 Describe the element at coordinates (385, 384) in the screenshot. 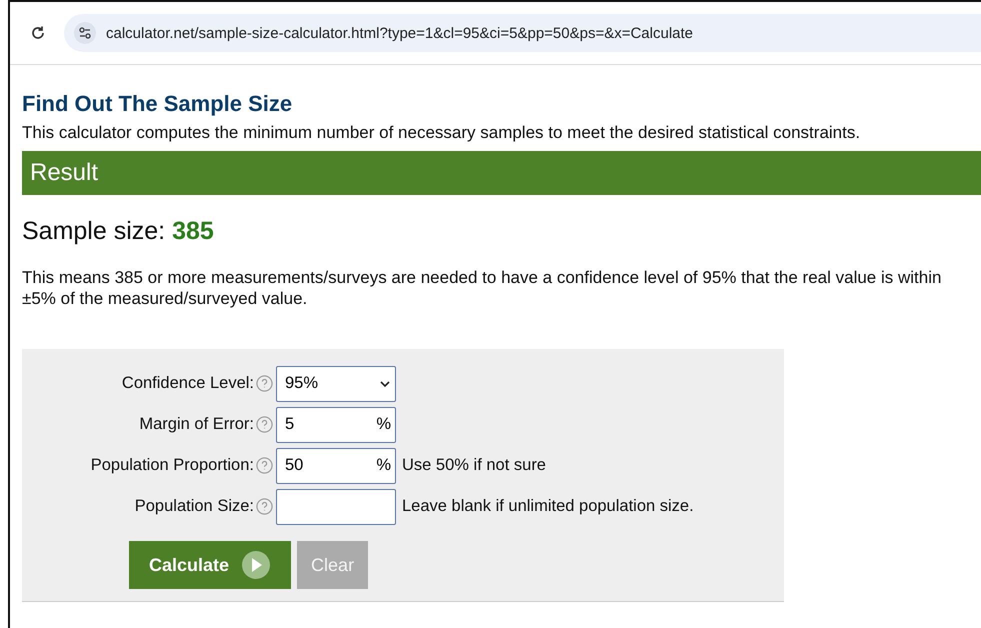

I see `chevron-down-icon` at that location.